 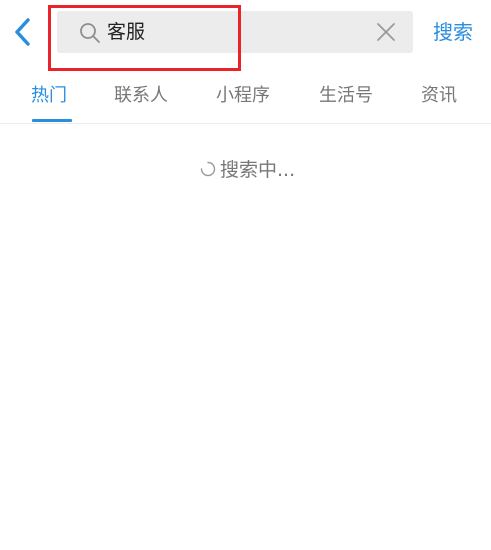 I want to click on search-box, so click(x=235, y=32).